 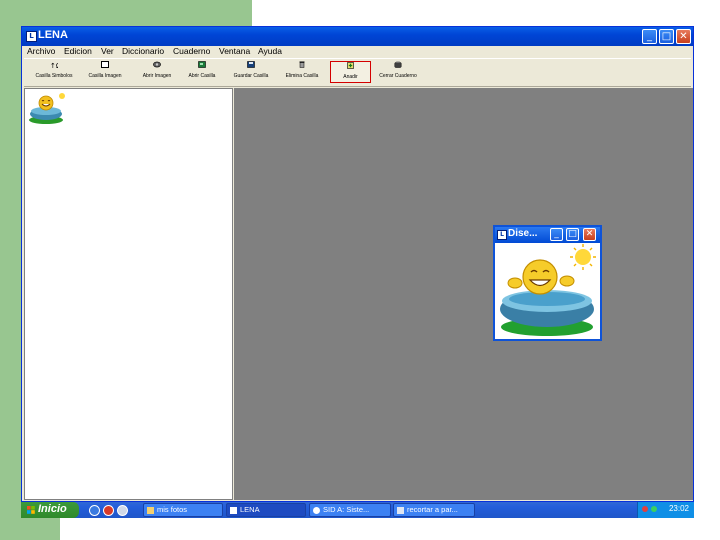 I want to click on tray-alert-icon, so click(x=645, y=509).